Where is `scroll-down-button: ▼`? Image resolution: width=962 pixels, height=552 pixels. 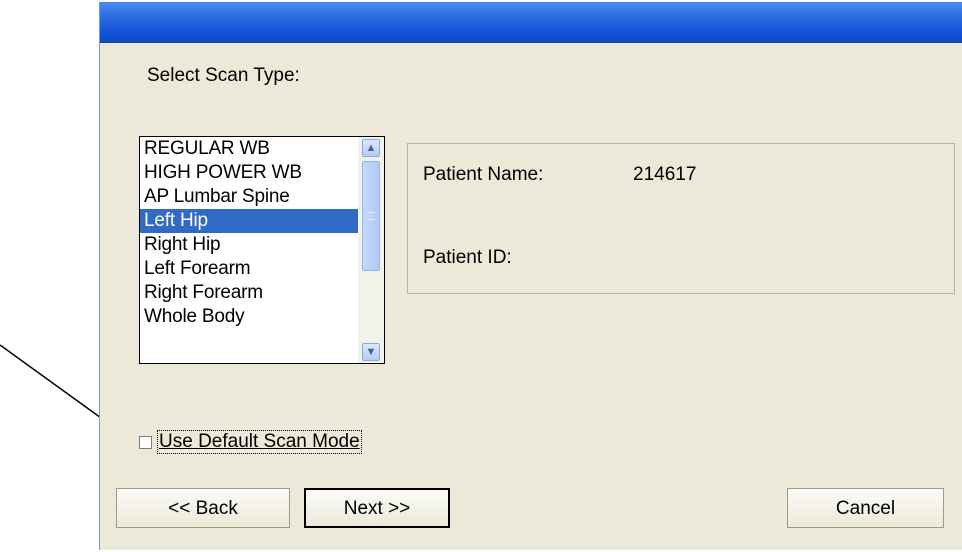 scroll-down-button: ▼ is located at coordinates (371, 352).